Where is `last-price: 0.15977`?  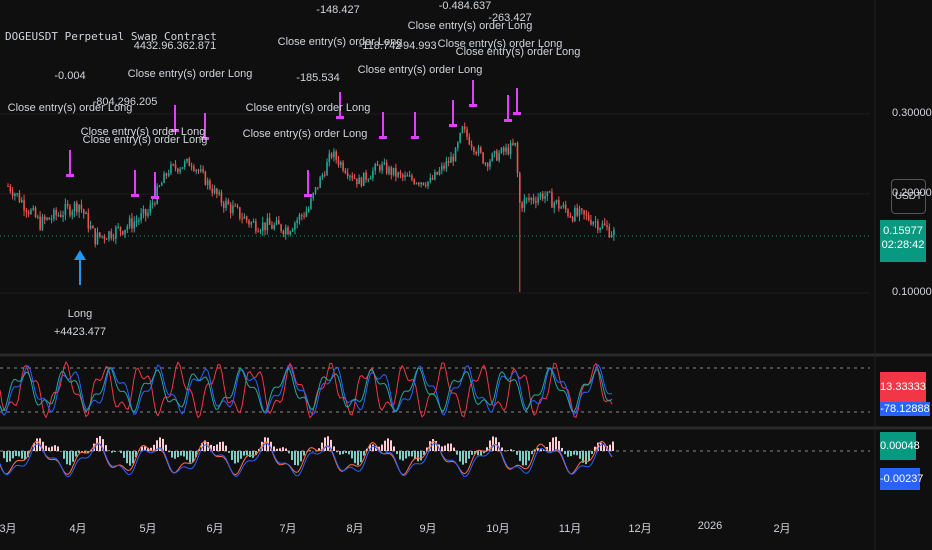 last-price: 0.15977 is located at coordinates (903, 231).